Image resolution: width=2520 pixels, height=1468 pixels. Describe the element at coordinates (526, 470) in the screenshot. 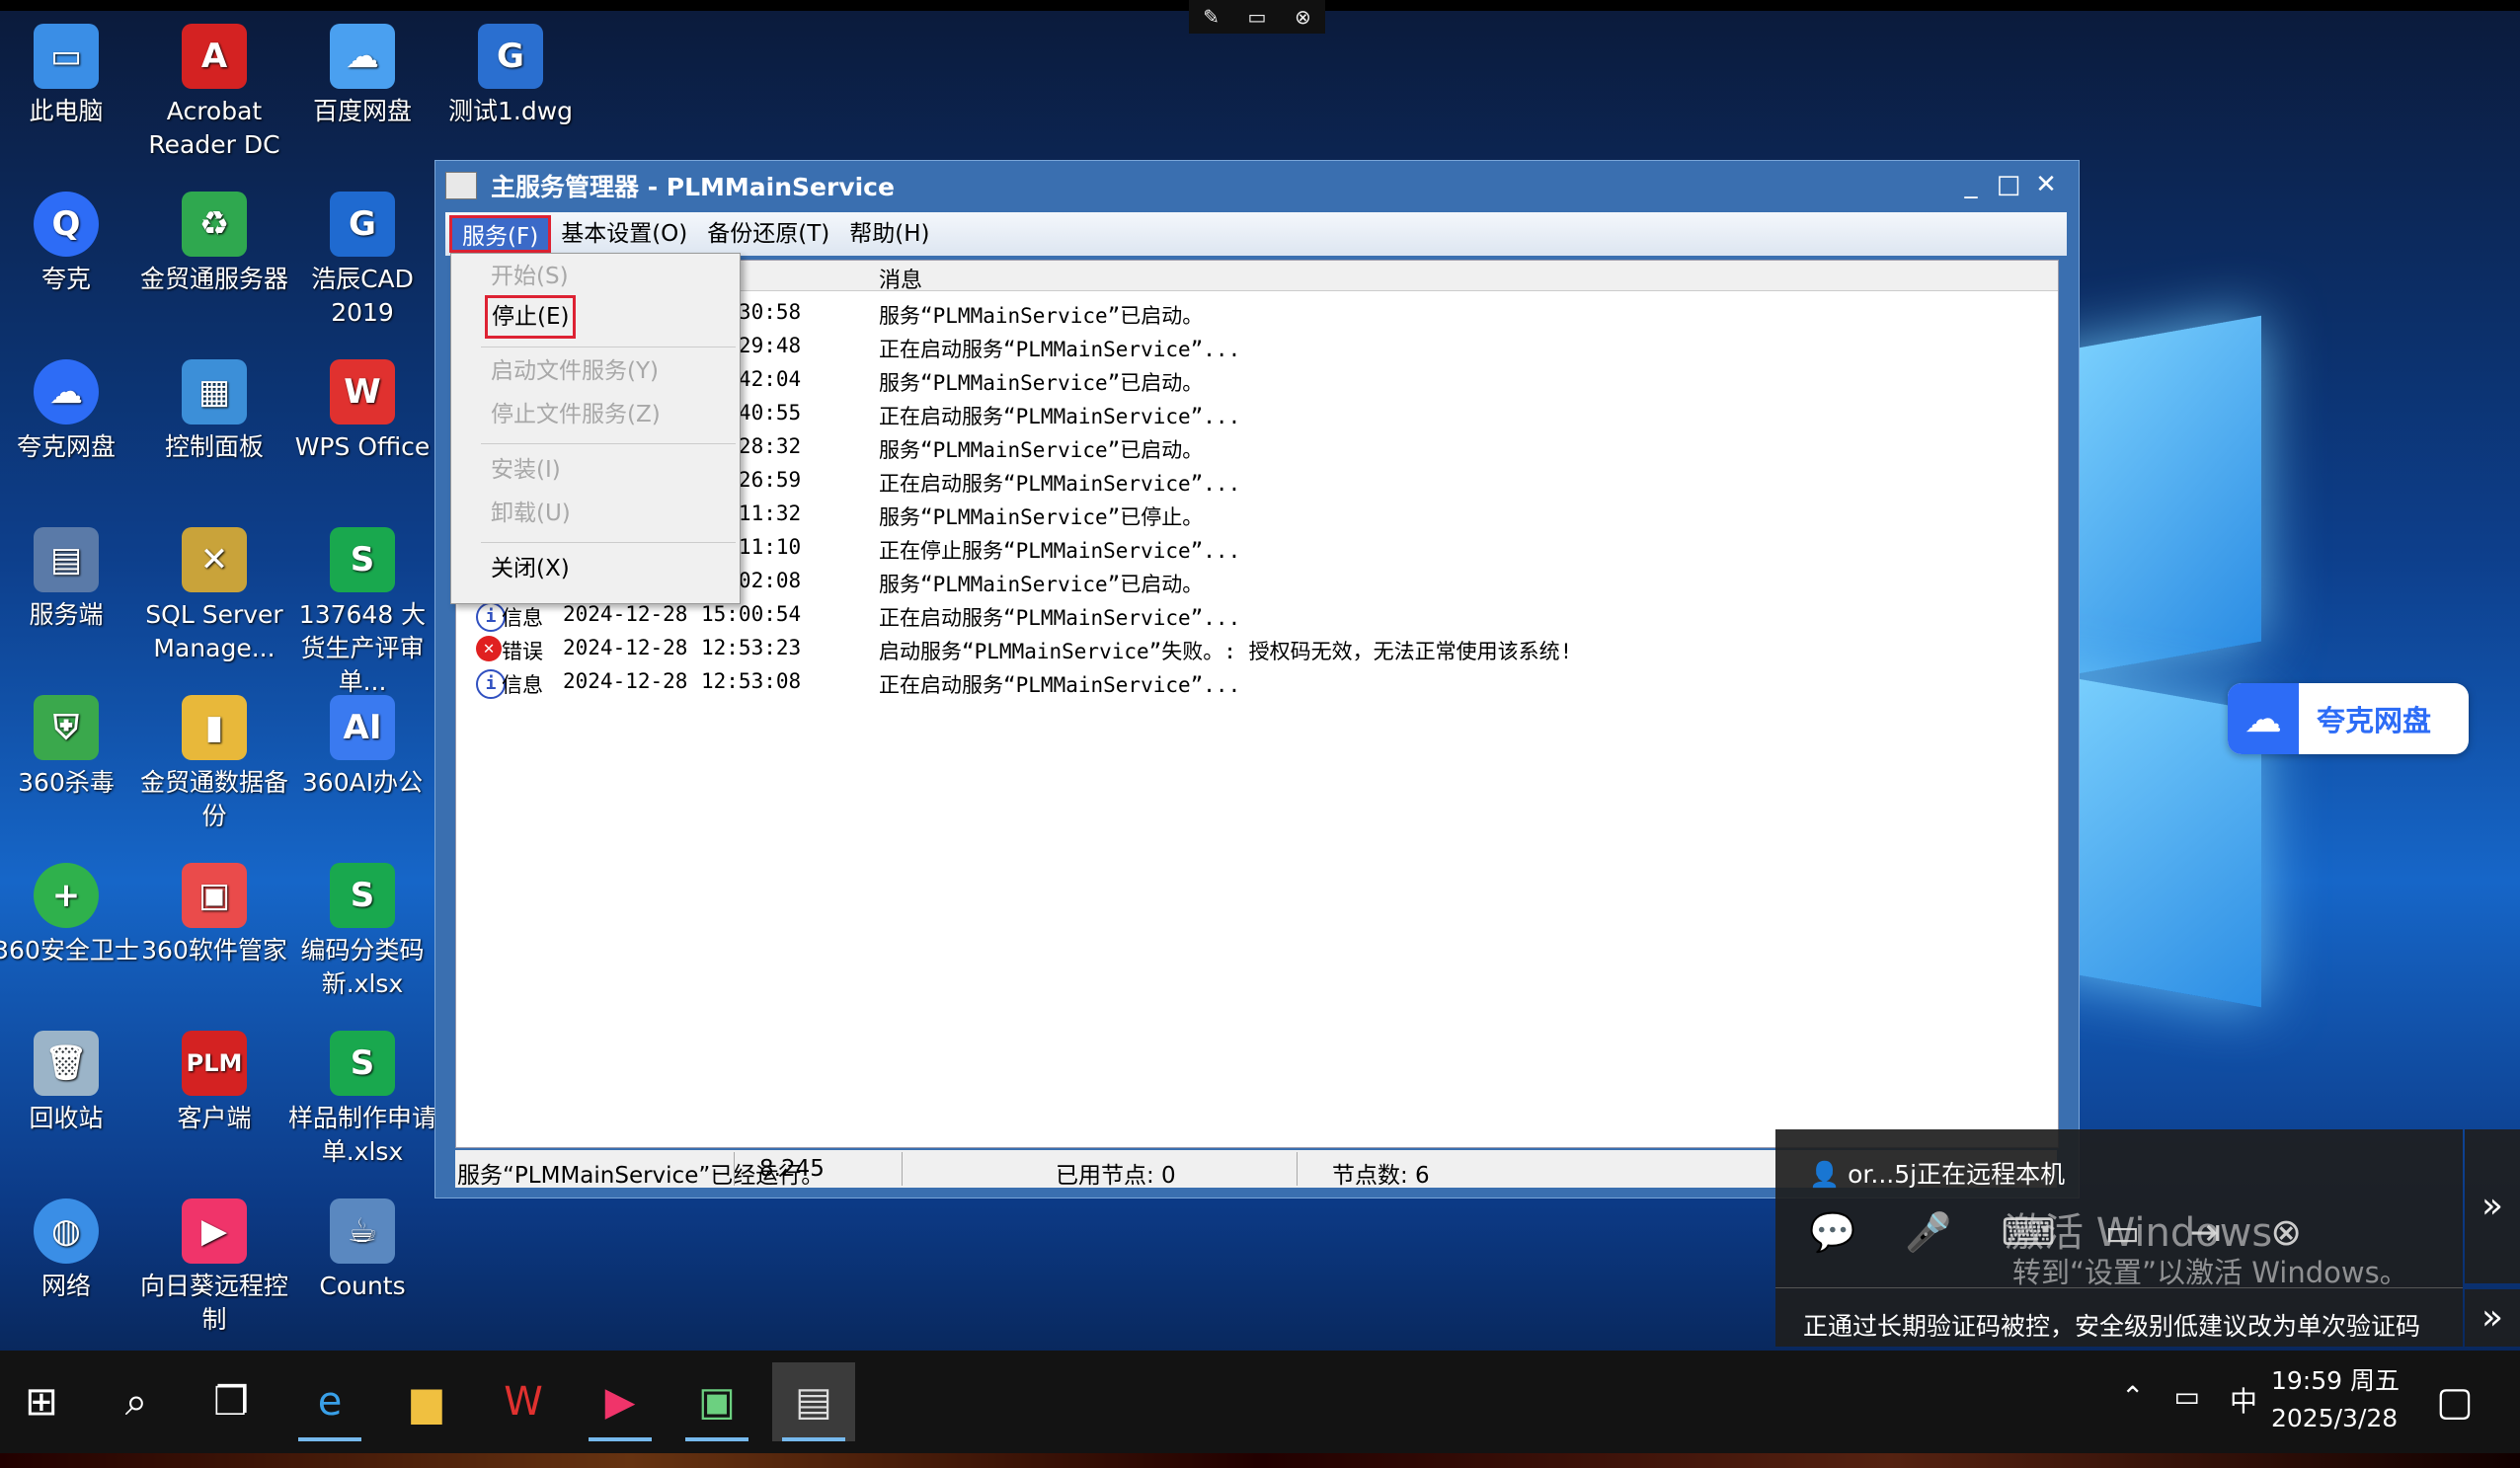

I see `menu-item-install: 安装(I)` at that location.